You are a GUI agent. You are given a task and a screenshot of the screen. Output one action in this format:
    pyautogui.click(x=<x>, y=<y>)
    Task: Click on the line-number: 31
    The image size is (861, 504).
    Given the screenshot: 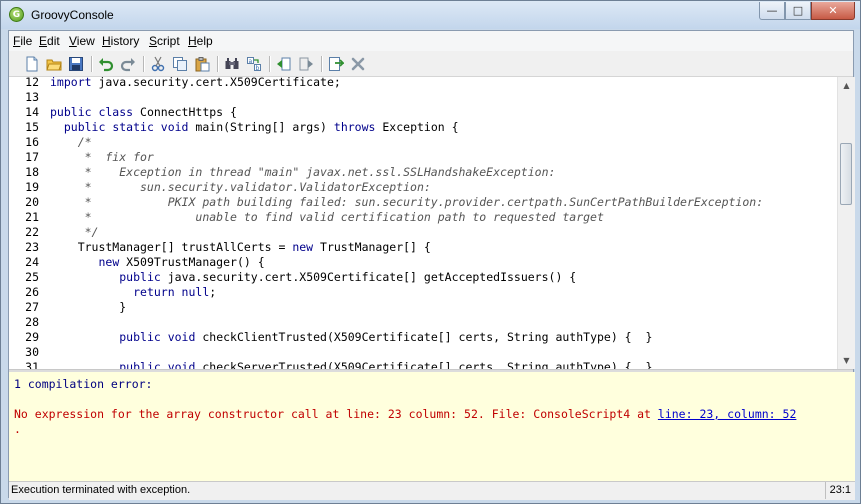 What is the action you would take?
    pyautogui.click(x=32, y=364)
    